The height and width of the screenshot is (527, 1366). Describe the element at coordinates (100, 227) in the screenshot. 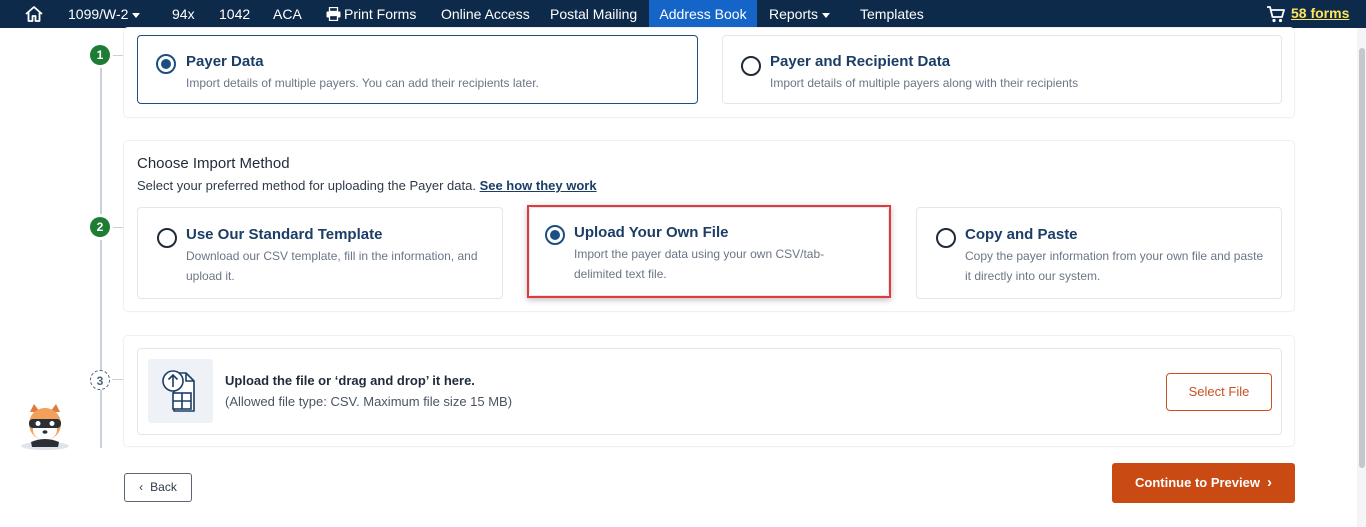

I see `step-2-badge: 2` at that location.